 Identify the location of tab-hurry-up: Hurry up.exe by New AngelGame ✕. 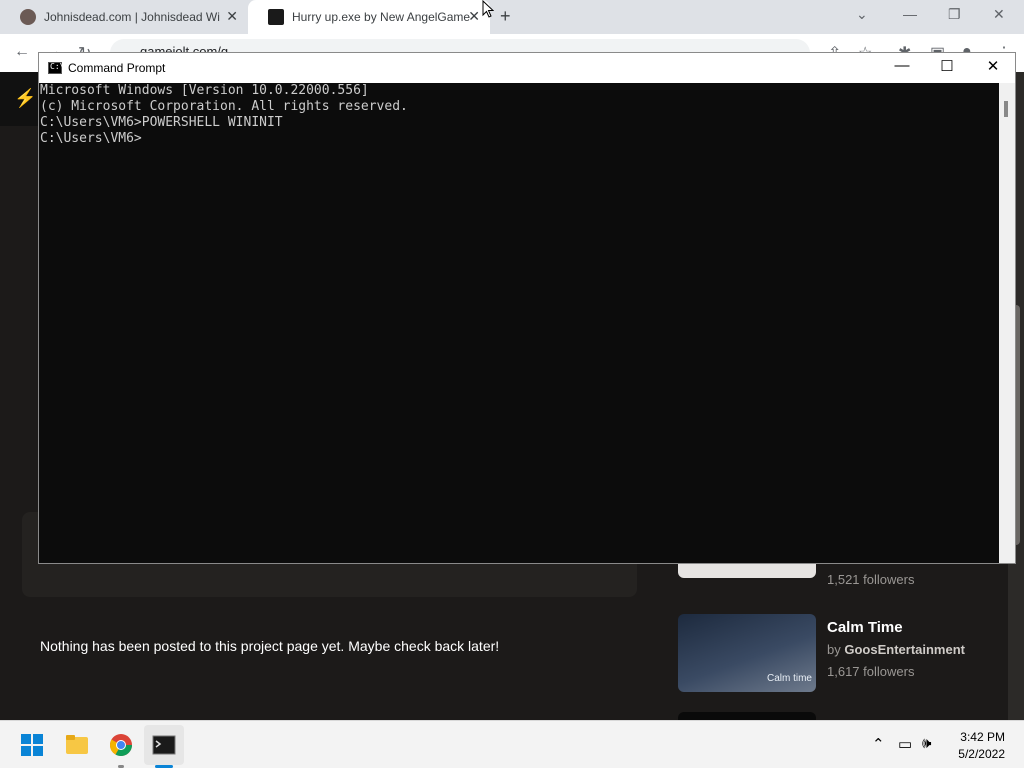
(369, 17).